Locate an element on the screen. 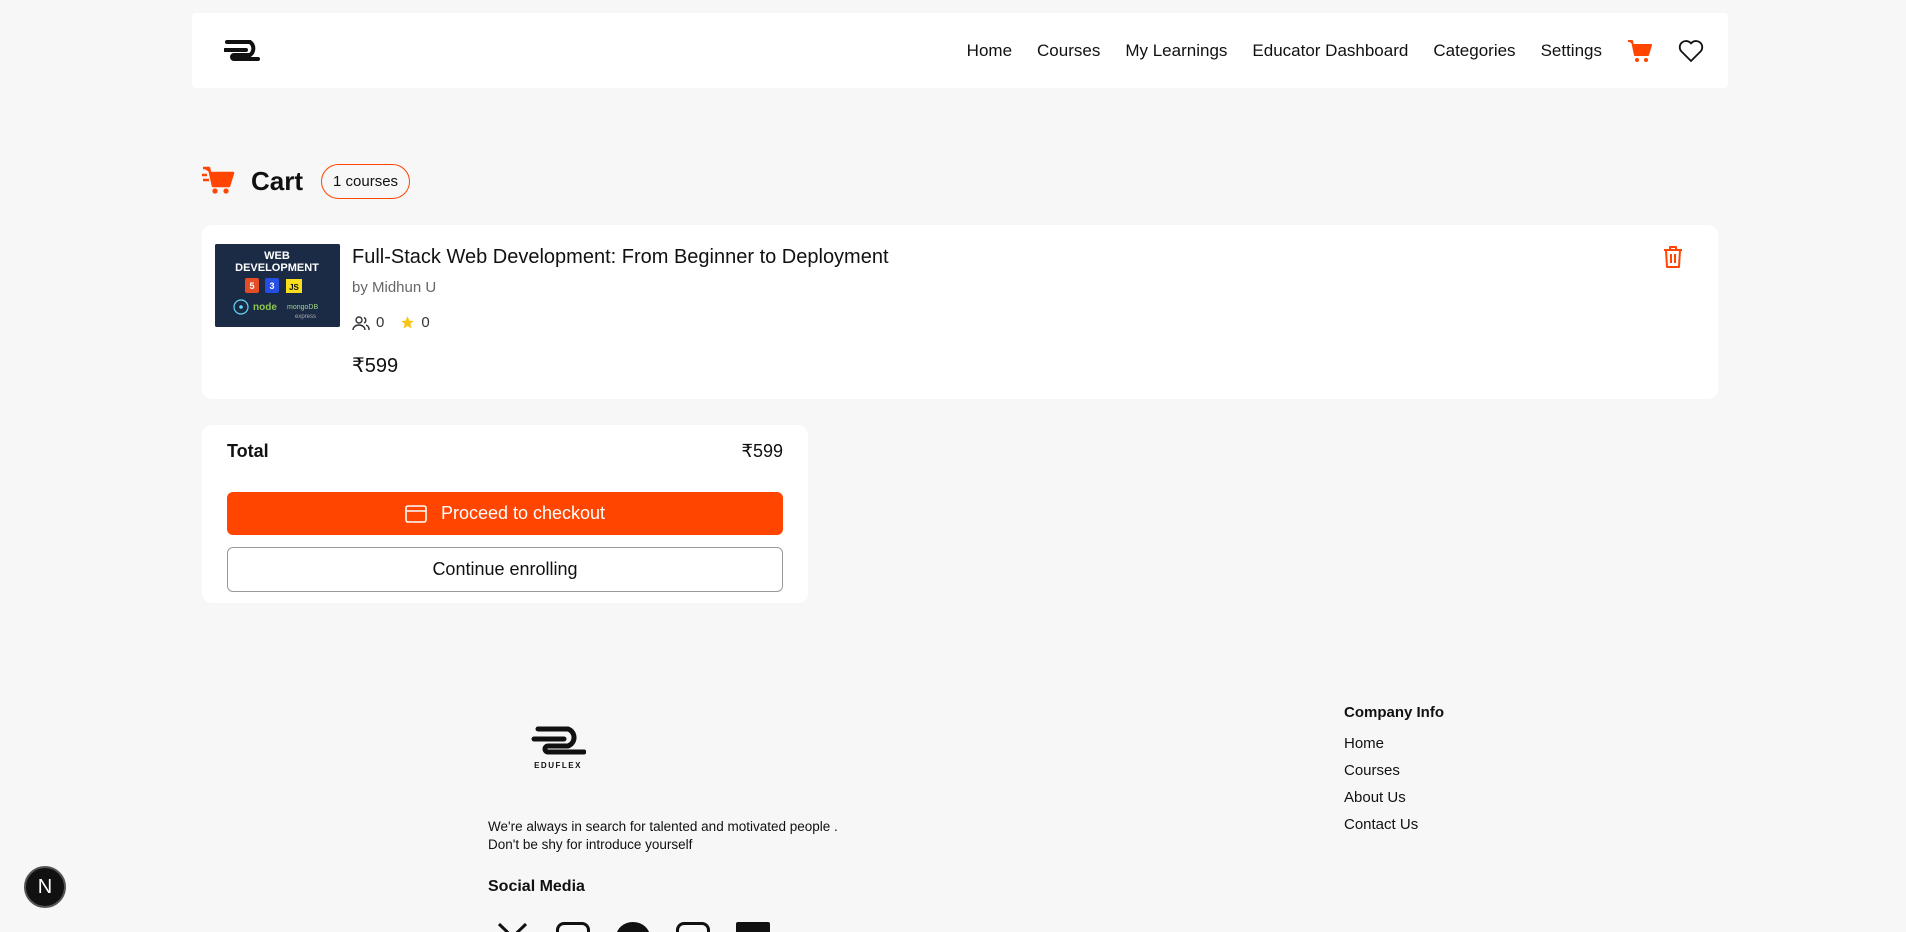  svg-text: DEVELOPMENT is located at coordinates (277, 268).